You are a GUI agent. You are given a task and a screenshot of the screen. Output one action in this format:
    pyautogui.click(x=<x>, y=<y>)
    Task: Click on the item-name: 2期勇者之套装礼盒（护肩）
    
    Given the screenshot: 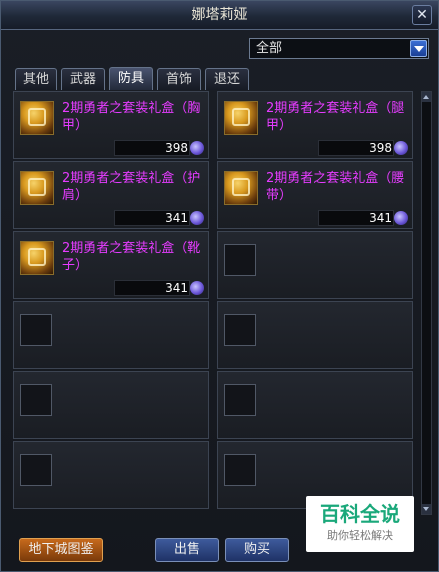 What is the action you would take?
    pyautogui.click(x=131, y=187)
    